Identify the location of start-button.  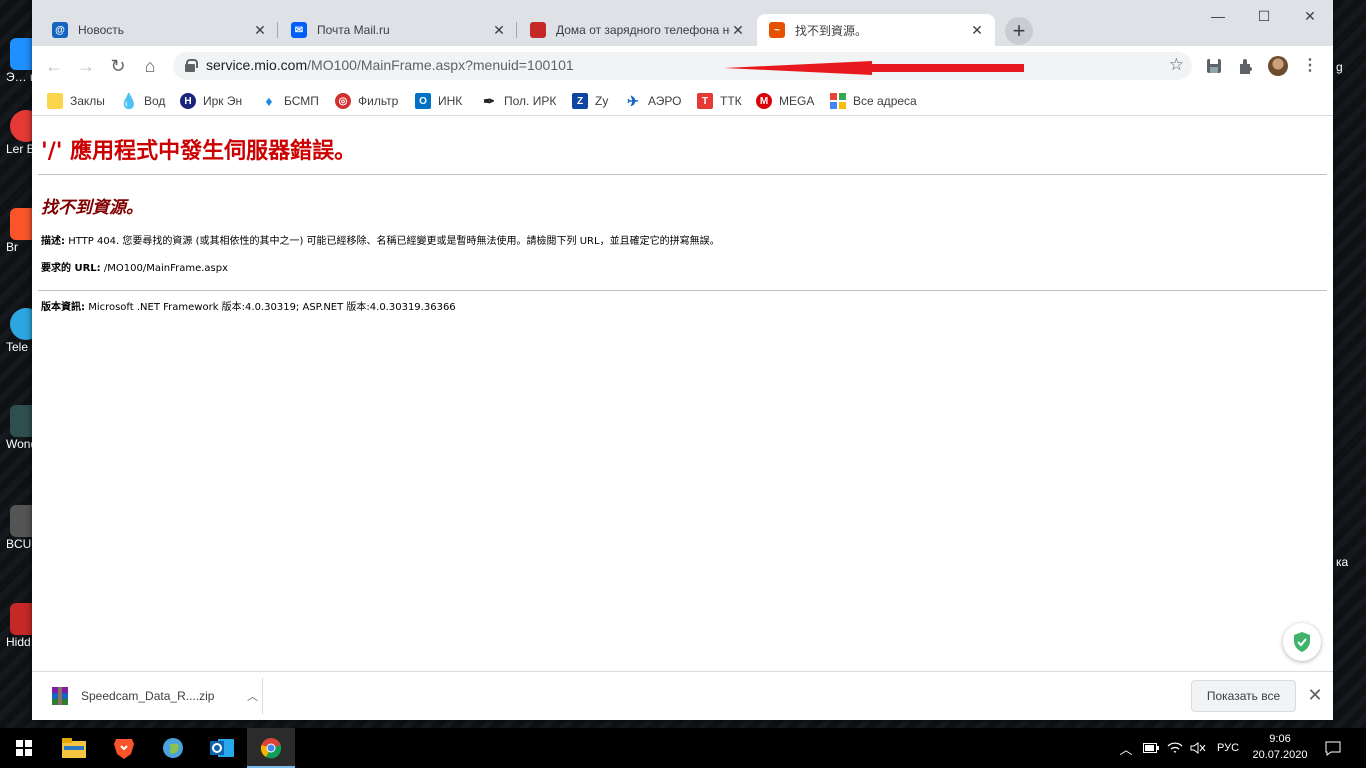
(24, 748).